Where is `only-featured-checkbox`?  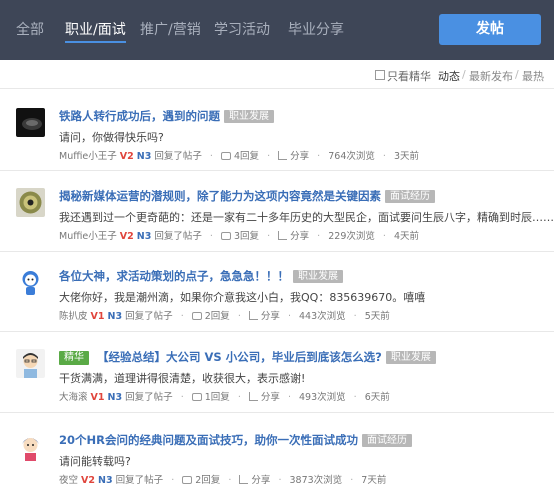
only-featured-checkbox is located at coordinates (380, 75).